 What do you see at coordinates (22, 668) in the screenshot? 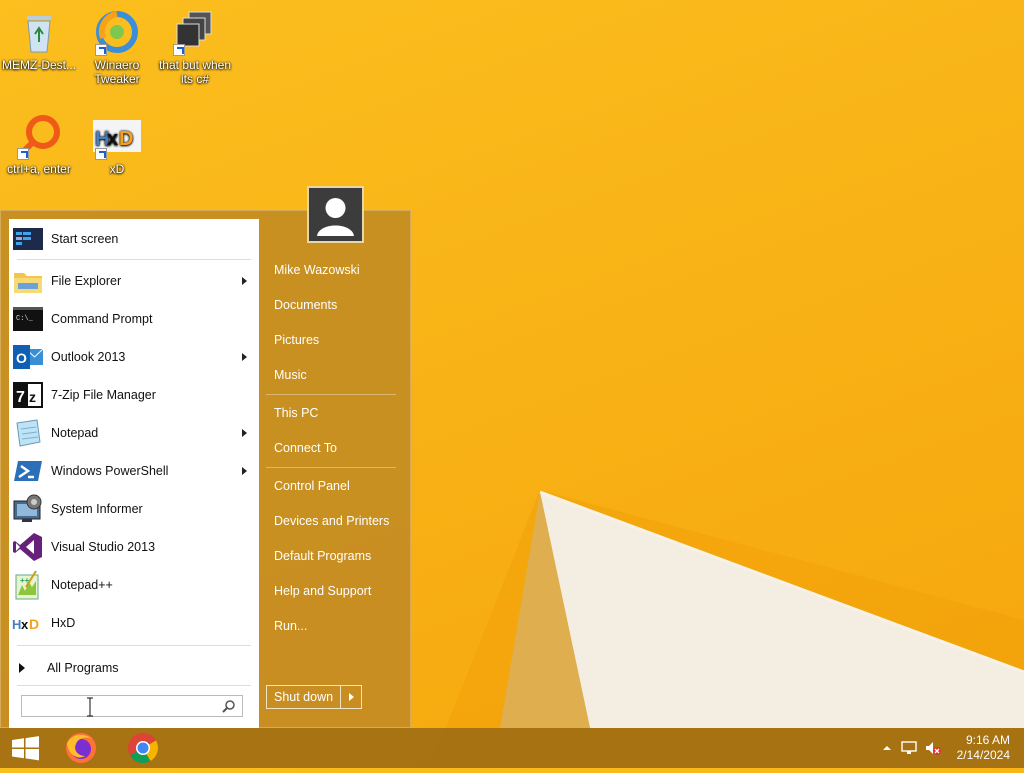
I see `expand-triangle-icon` at bounding box center [22, 668].